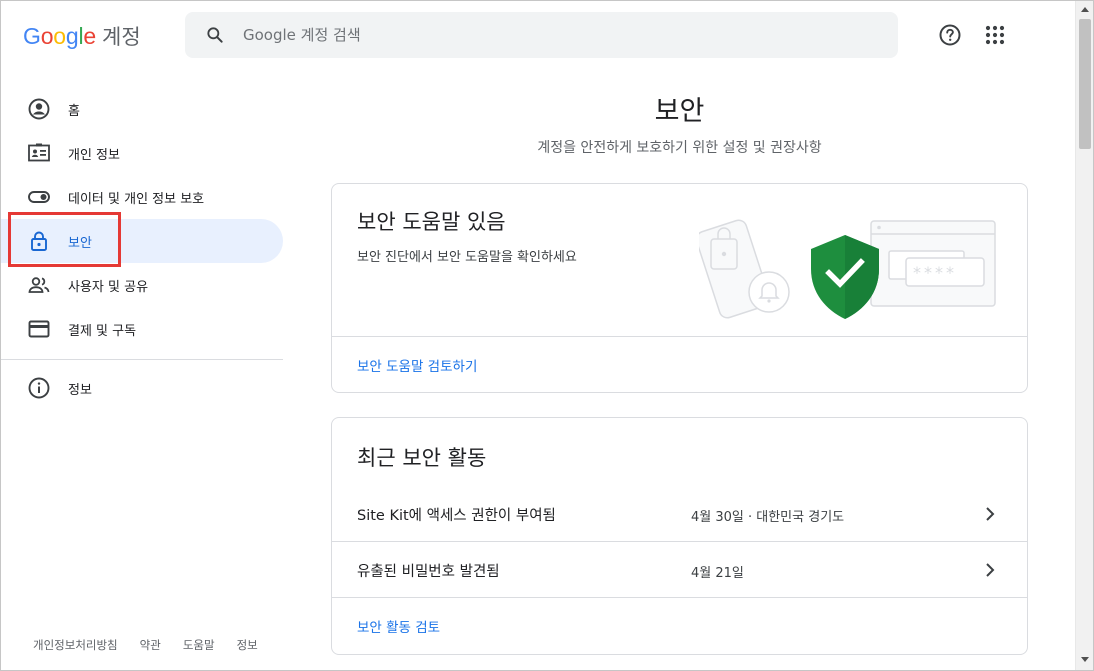 This screenshot has height=671, width=1094. Describe the element at coordinates (74, 111) in the screenshot. I see `sidebar-item-label: 홈` at that location.